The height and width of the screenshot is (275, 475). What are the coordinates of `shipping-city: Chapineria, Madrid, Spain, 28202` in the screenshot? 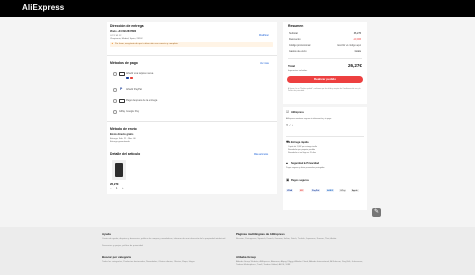 It's located at (126, 38).